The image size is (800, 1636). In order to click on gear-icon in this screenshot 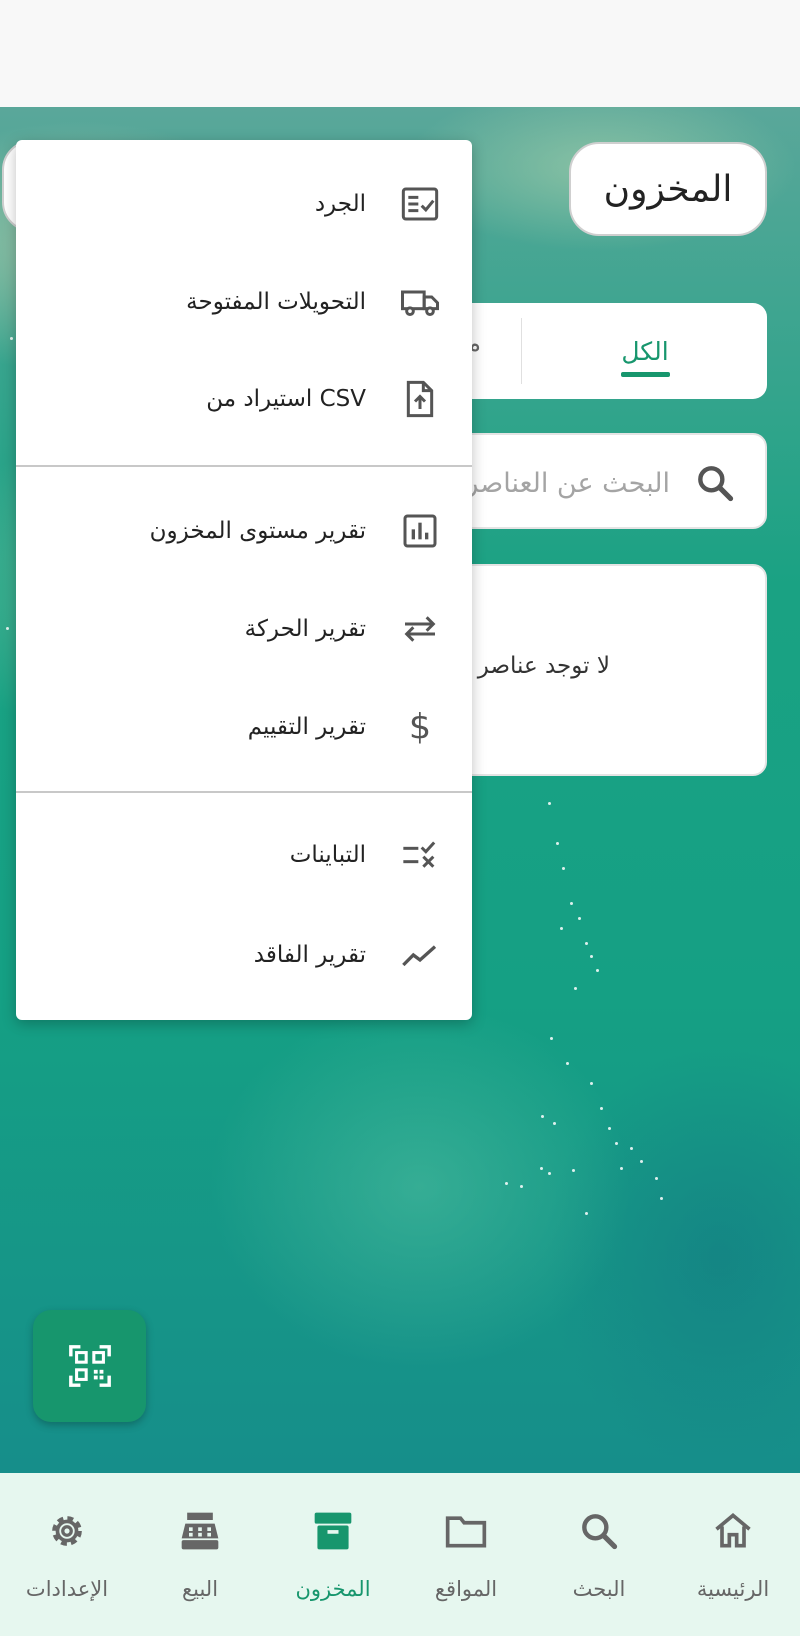, I will do `click(67, 1531)`.